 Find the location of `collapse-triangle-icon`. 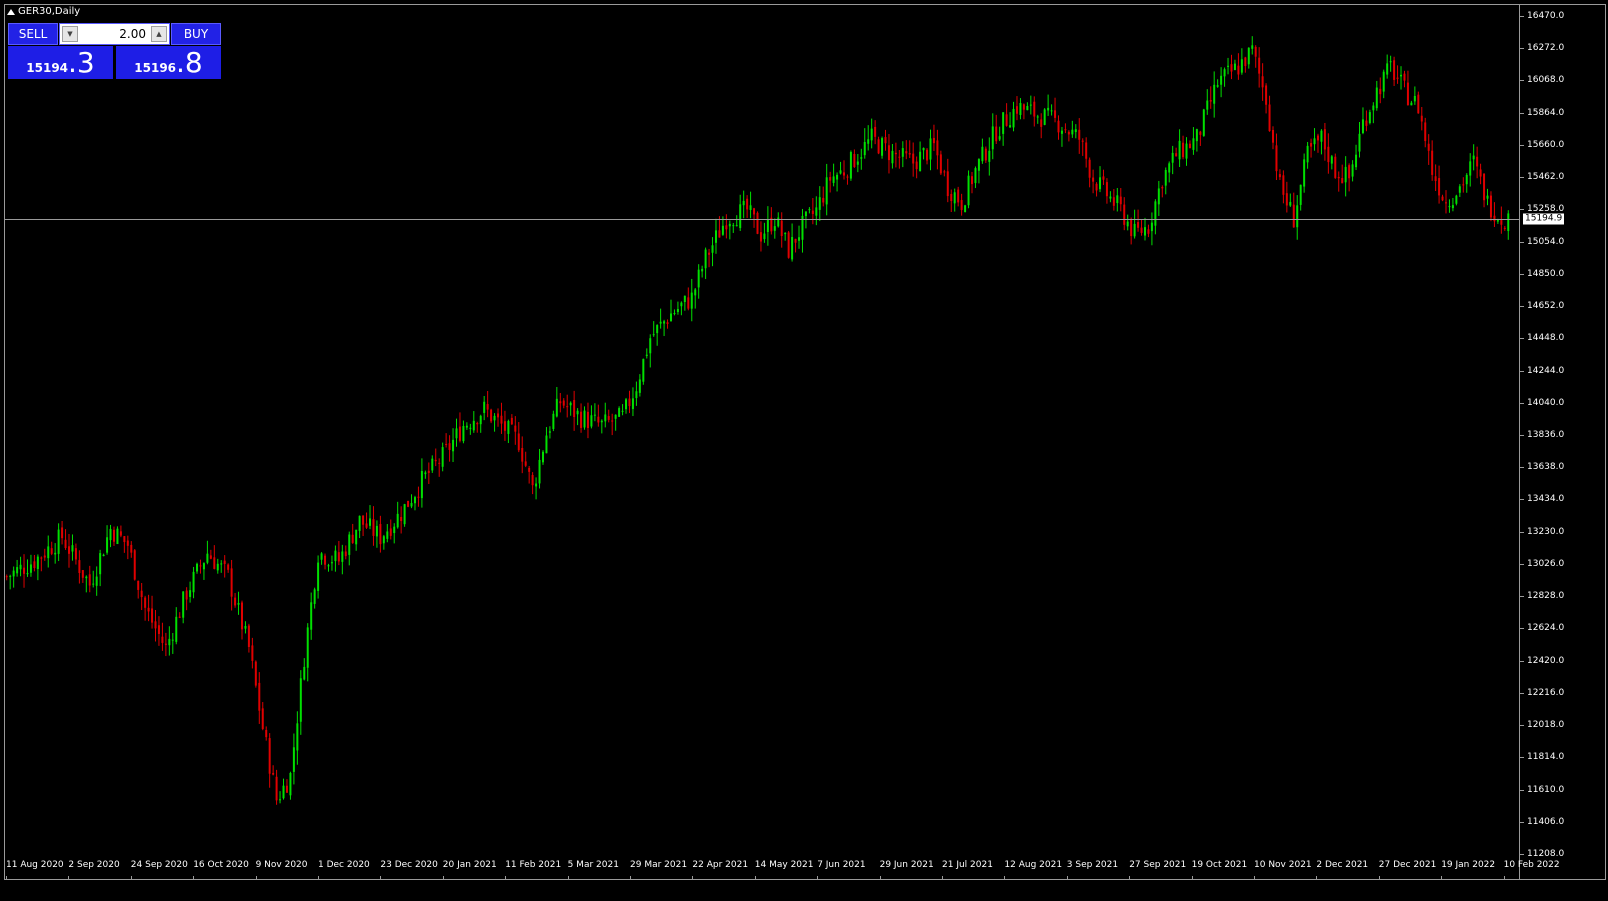

collapse-triangle-icon is located at coordinates (11, 11).